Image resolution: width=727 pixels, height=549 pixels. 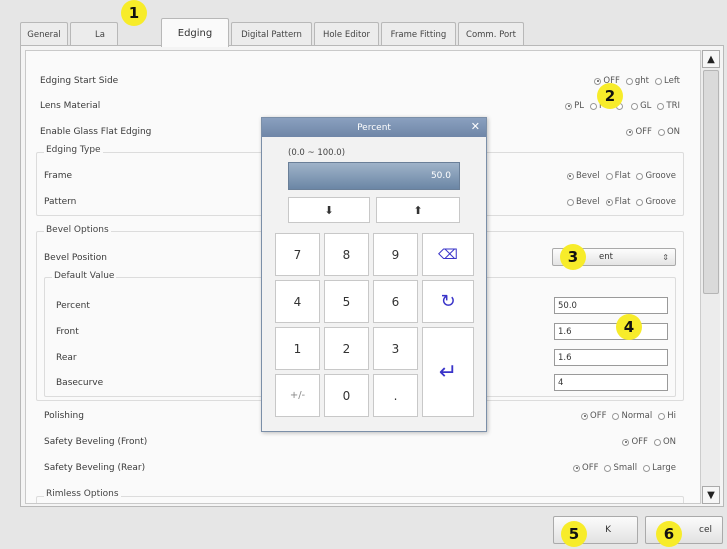 I want to click on safety-front-label: Safety Beveling (Front), so click(x=96, y=442).